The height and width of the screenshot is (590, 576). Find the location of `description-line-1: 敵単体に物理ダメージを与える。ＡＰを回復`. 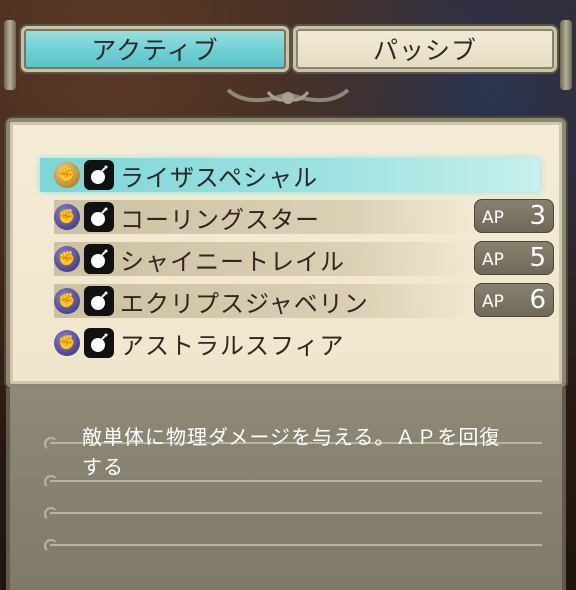

description-line-1: 敵単体に物理ダメージを与える。ＡＰを回復 is located at coordinates (291, 437).